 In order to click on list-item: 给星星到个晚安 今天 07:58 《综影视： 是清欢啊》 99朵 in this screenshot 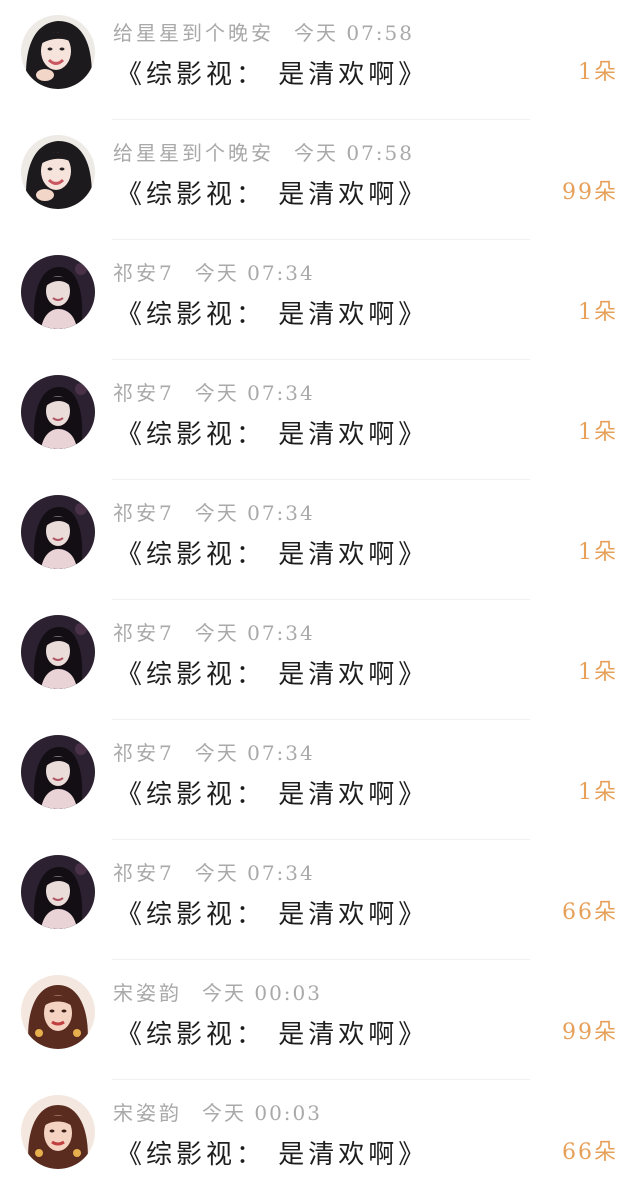, I will do `click(320, 180)`.